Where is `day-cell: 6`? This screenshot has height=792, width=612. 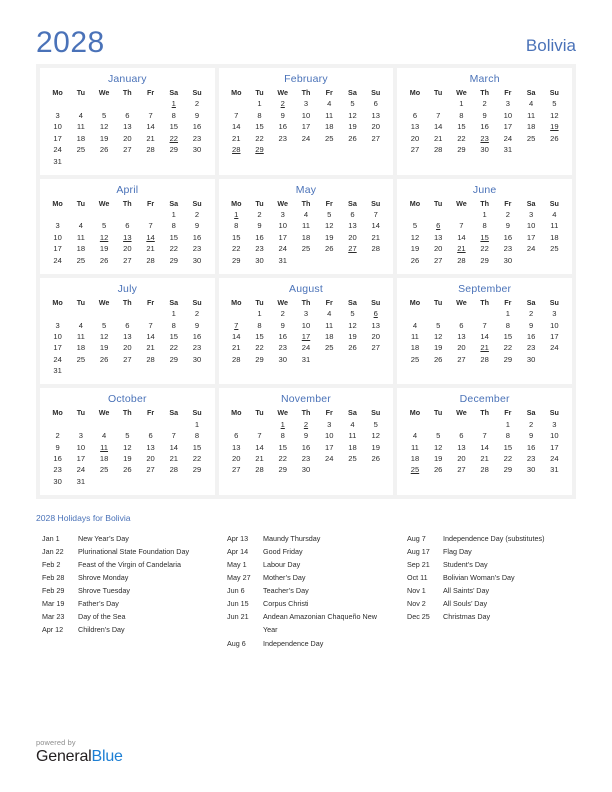 day-cell: 6 is located at coordinates (461, 325).